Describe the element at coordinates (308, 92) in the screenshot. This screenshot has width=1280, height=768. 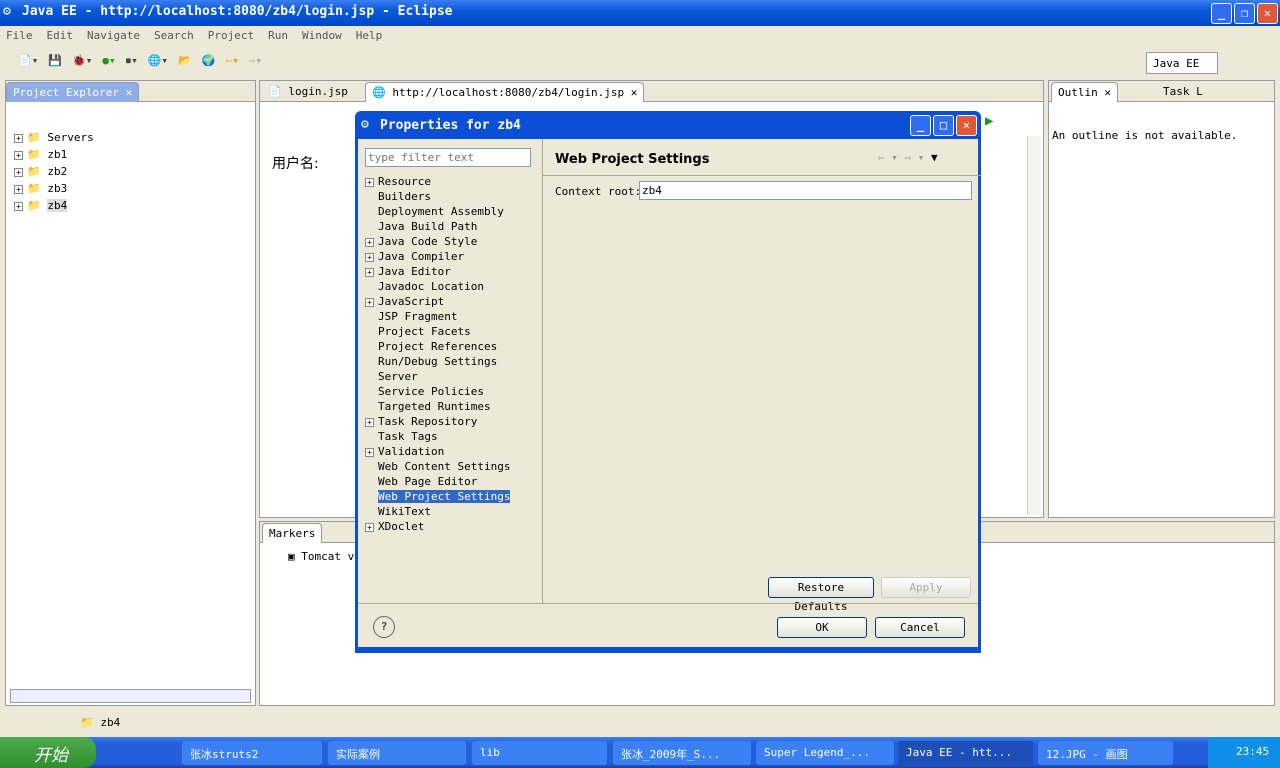
I see `tab-login-jsp: 📄 login.jsp` at that location.